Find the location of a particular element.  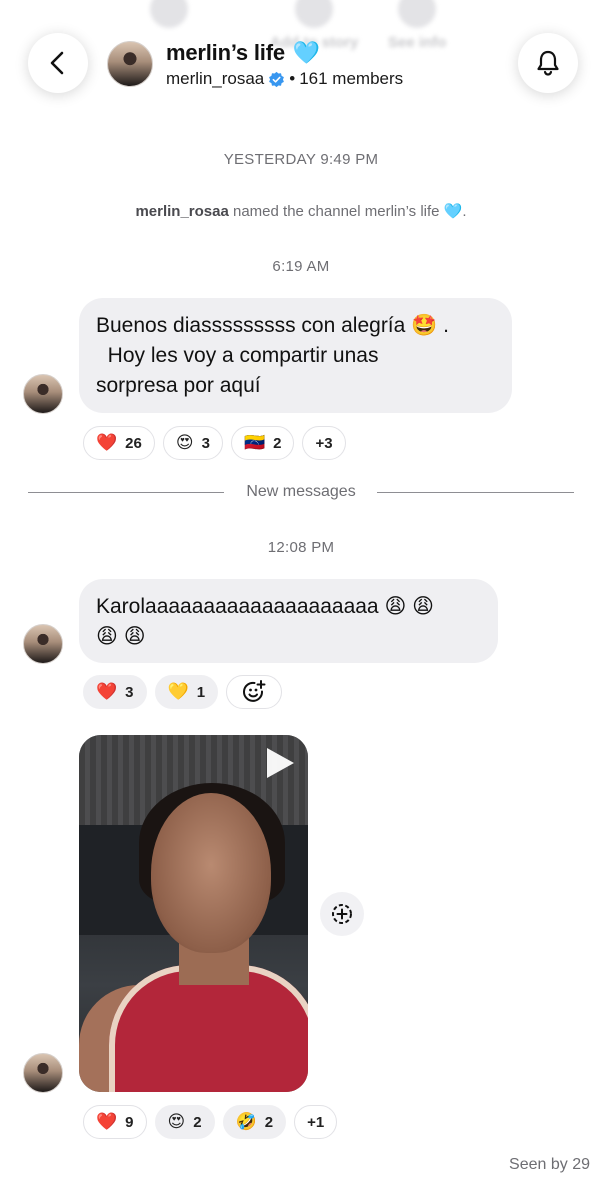

yellow-heart-emoji: 💛 is located at coordinates (178, 691).